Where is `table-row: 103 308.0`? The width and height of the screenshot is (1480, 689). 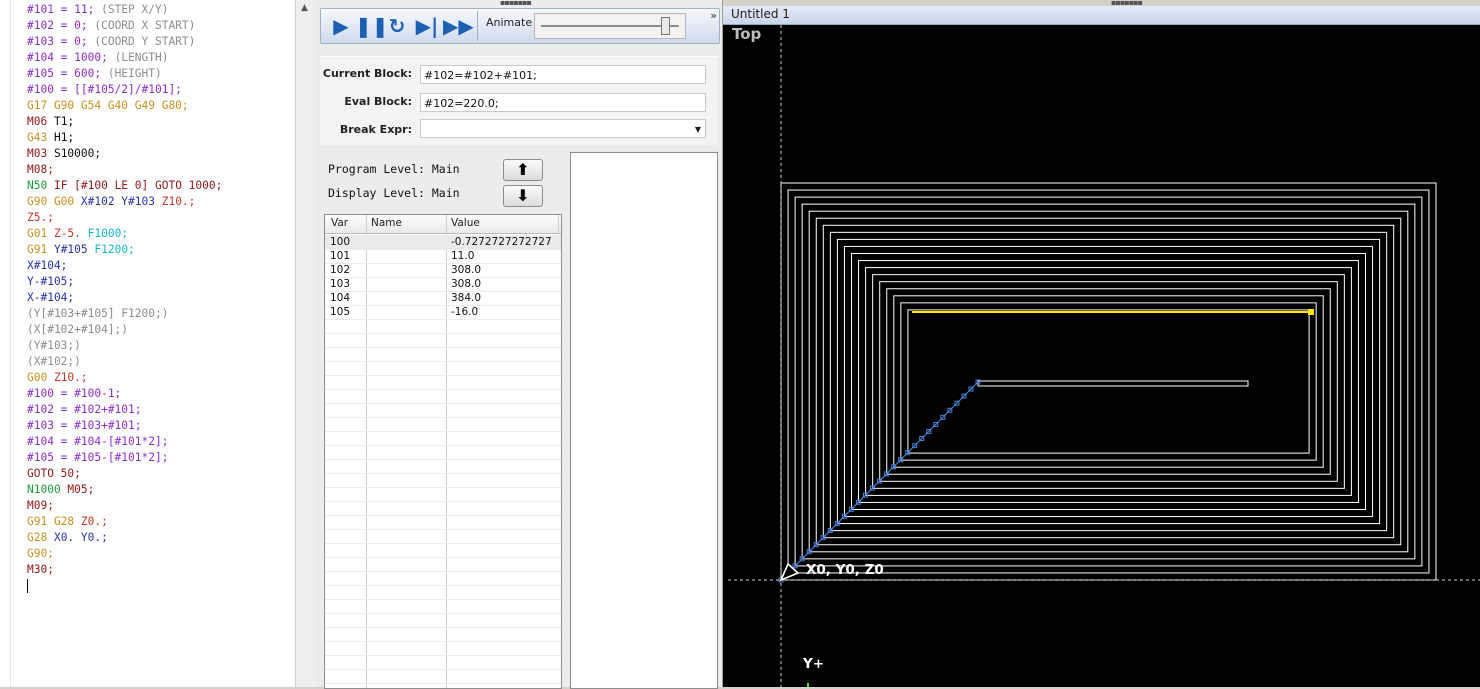
table-row: 103 308.0 is located at coordinates (443, 284).